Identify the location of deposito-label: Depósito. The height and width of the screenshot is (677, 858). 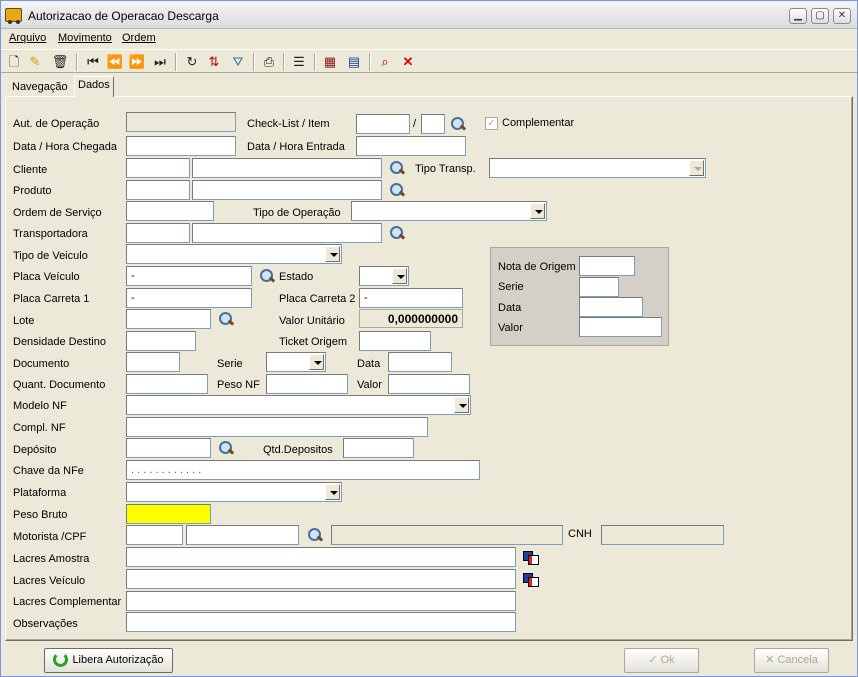
(35, 450).